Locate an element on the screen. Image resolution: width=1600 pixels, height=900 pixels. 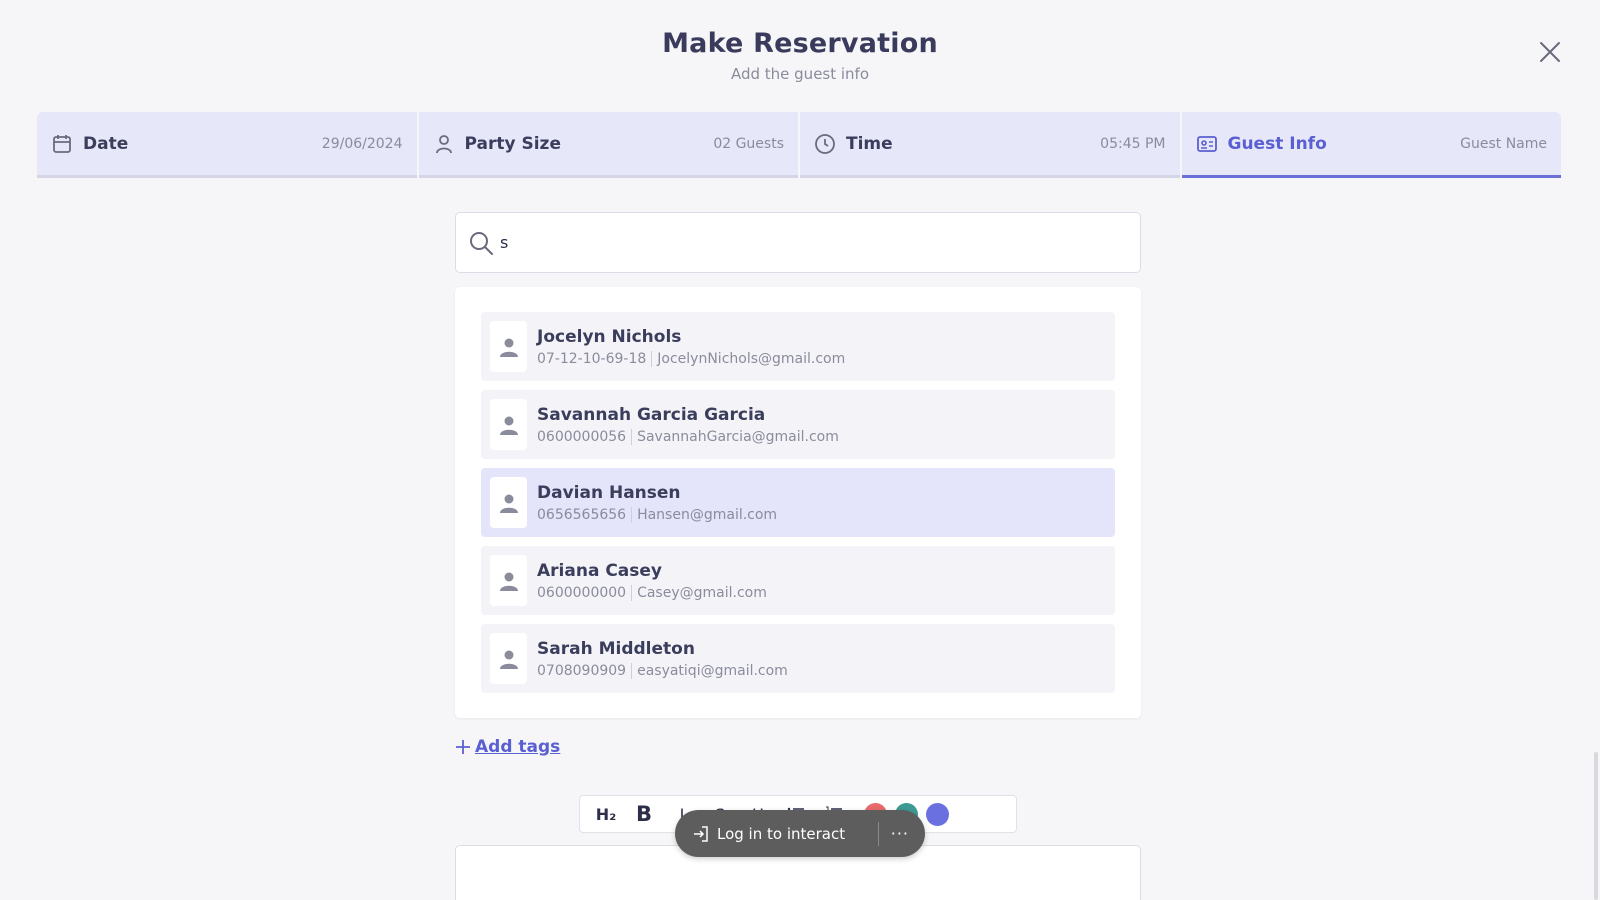
guest-email: Casey@gmail.com is located at coordinates (702, 592).